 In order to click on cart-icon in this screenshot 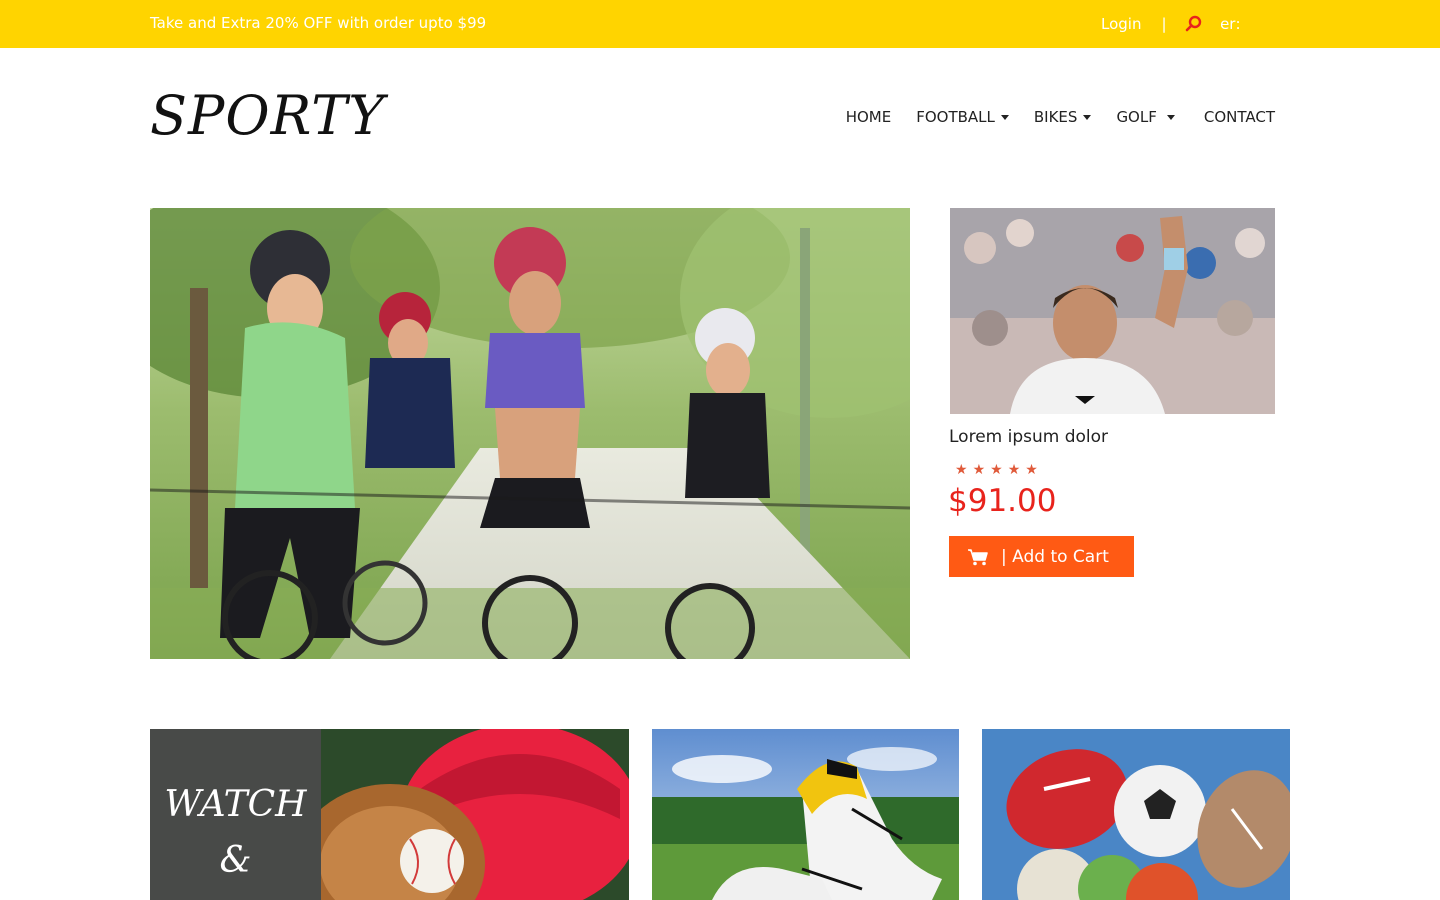, I will do `click(978, 557)`.